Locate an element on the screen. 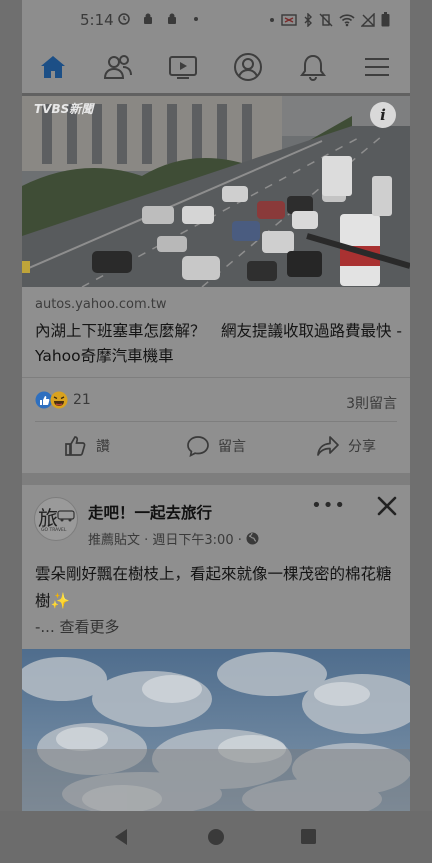  status-right-icons is located at coordinates (329, 19).